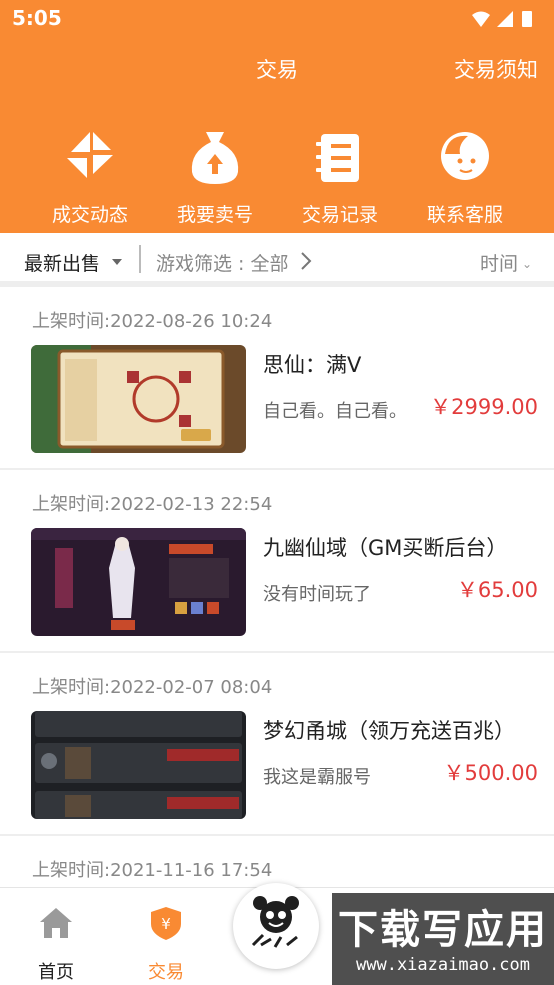  Describe the element at coordinates (277, 19) in the screenshot. I see `status-bar: 5:05` at that location.